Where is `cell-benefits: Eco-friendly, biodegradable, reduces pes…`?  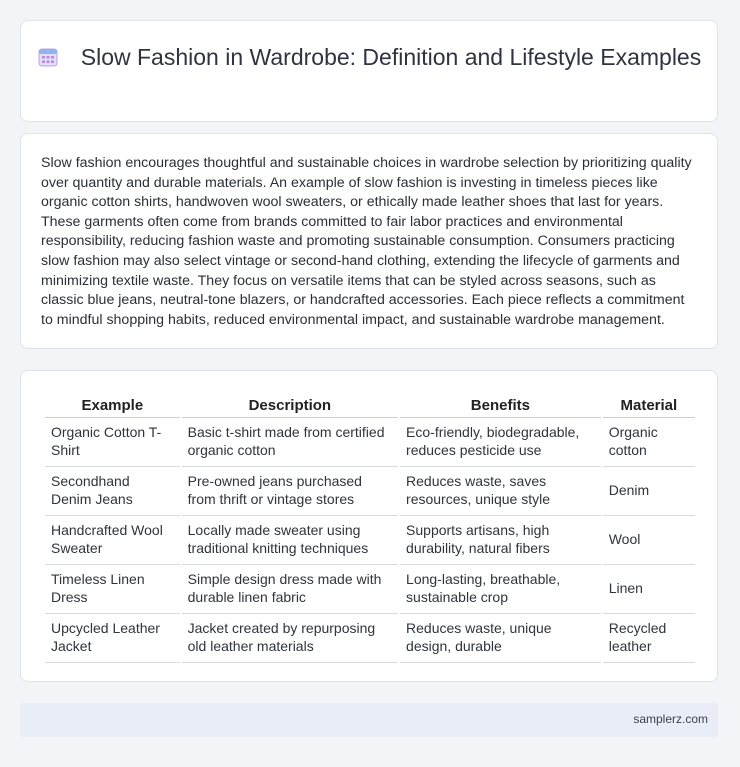 cell-benefits: Eco-friendly, biodegradable, reduces pes… is located at coordinates (500, 442).